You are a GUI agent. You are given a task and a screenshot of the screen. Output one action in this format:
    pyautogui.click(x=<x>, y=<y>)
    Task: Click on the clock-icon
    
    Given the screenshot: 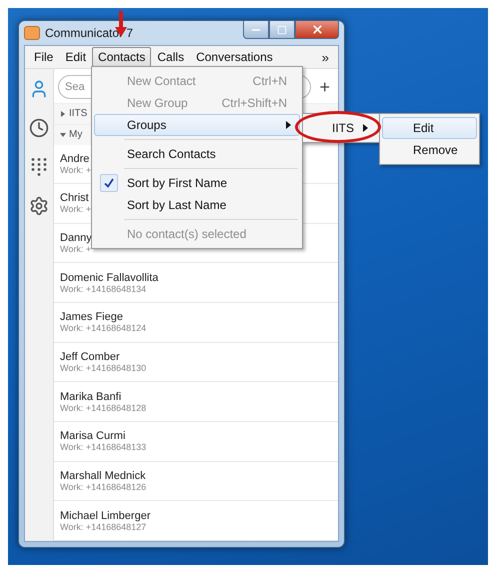 What is the action you would take?
    pyautogui.click(x=39, y=128)
    